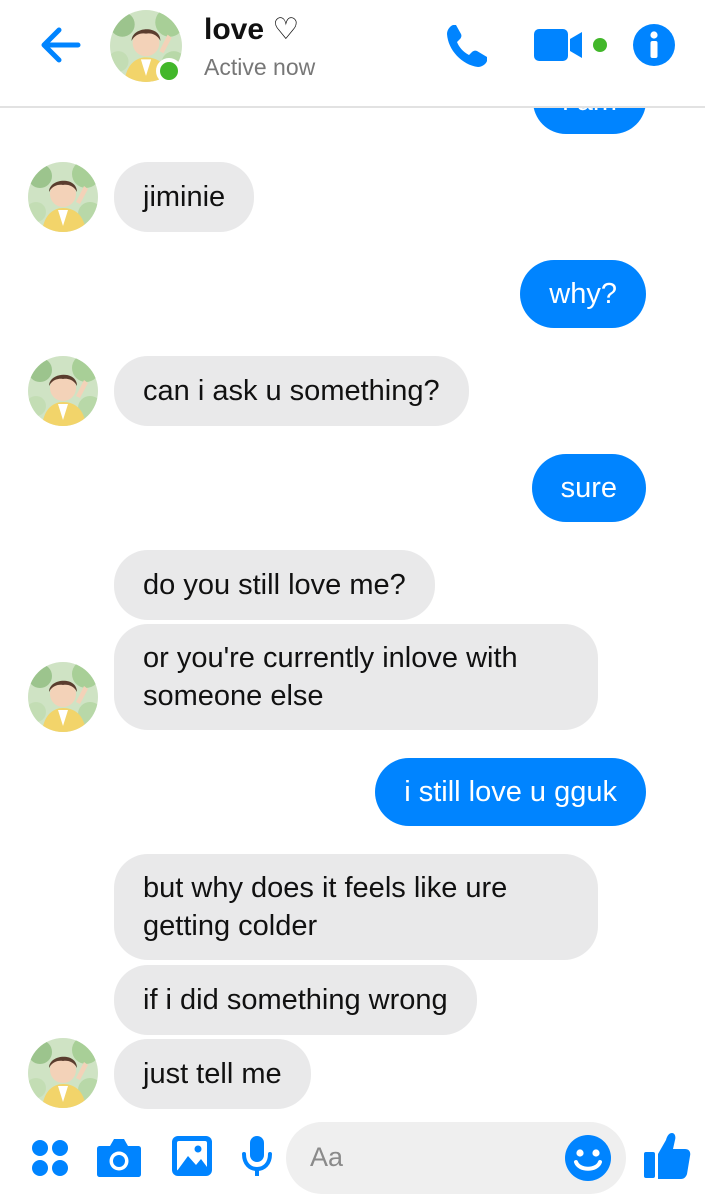 The image size is (705, 1200). Describe the element at coordinates (260, 67) in the screenshot. I see `contact-status: Active now` at that location.